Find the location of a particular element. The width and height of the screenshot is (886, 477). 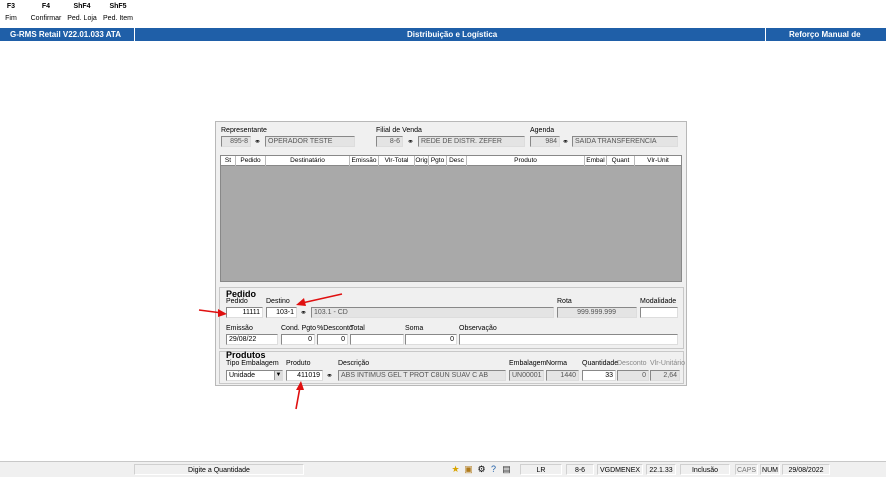

representante-name-field: OPERADOR TESTE is located at coordinates (310, 141).